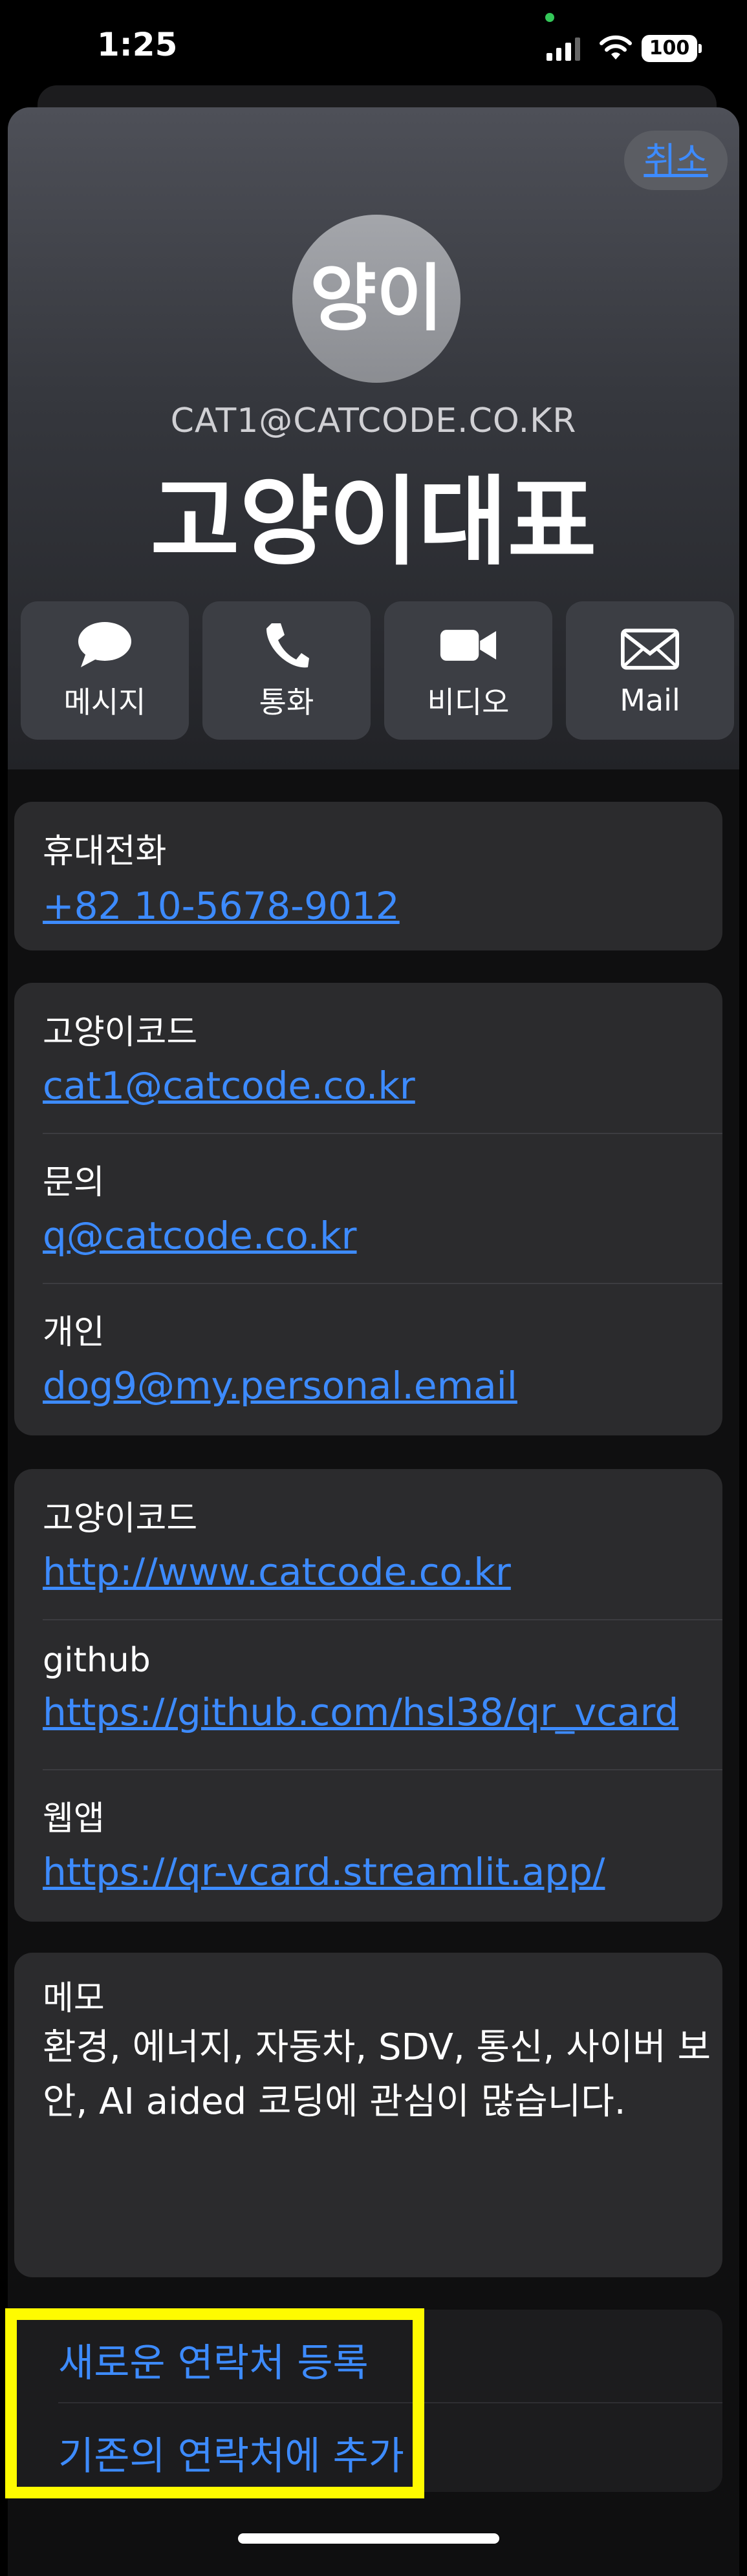 This screenshot has width=747, height=2576. What do you see at coordinates (74, 1182) in the screenshot?
I see `email-label: 문의` at bounding box center [74, 1182].